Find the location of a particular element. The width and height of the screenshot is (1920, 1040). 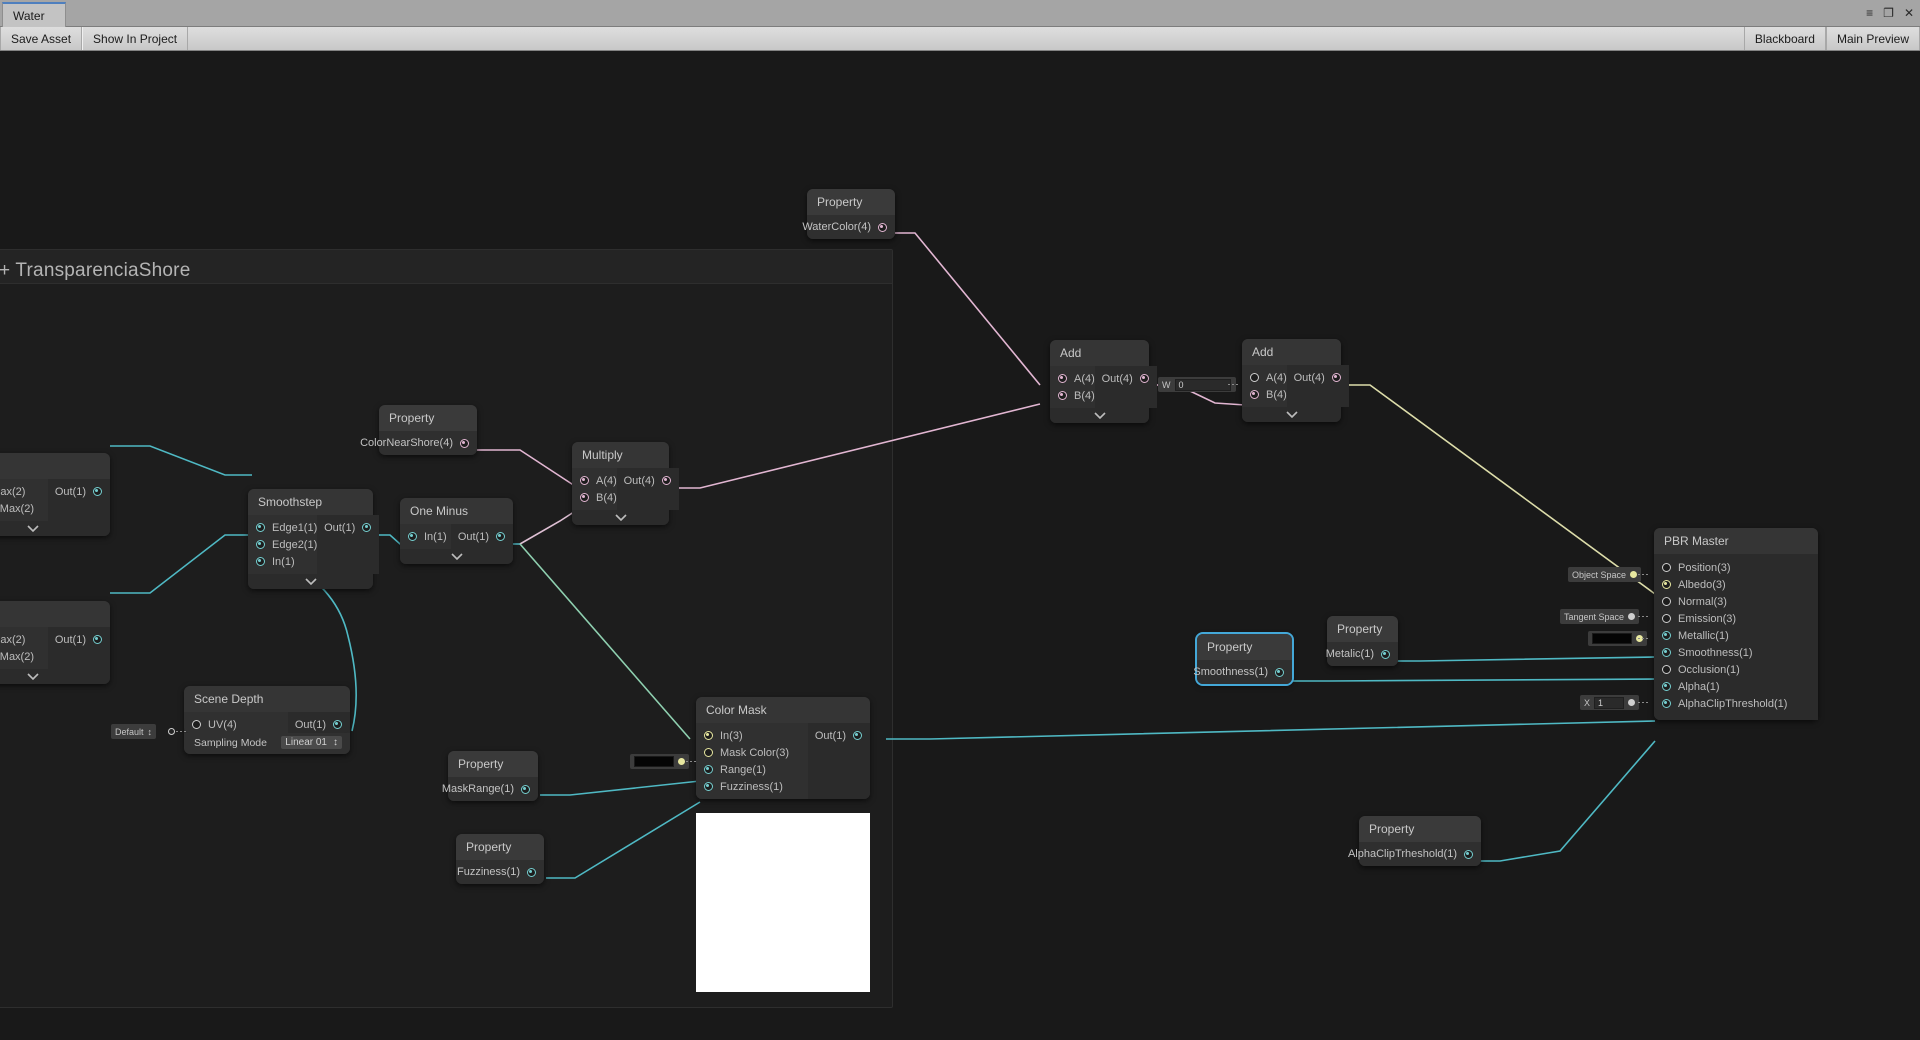

node-one-minus: One Minus In(1) Out(1) is located at coordinates (456, 531).